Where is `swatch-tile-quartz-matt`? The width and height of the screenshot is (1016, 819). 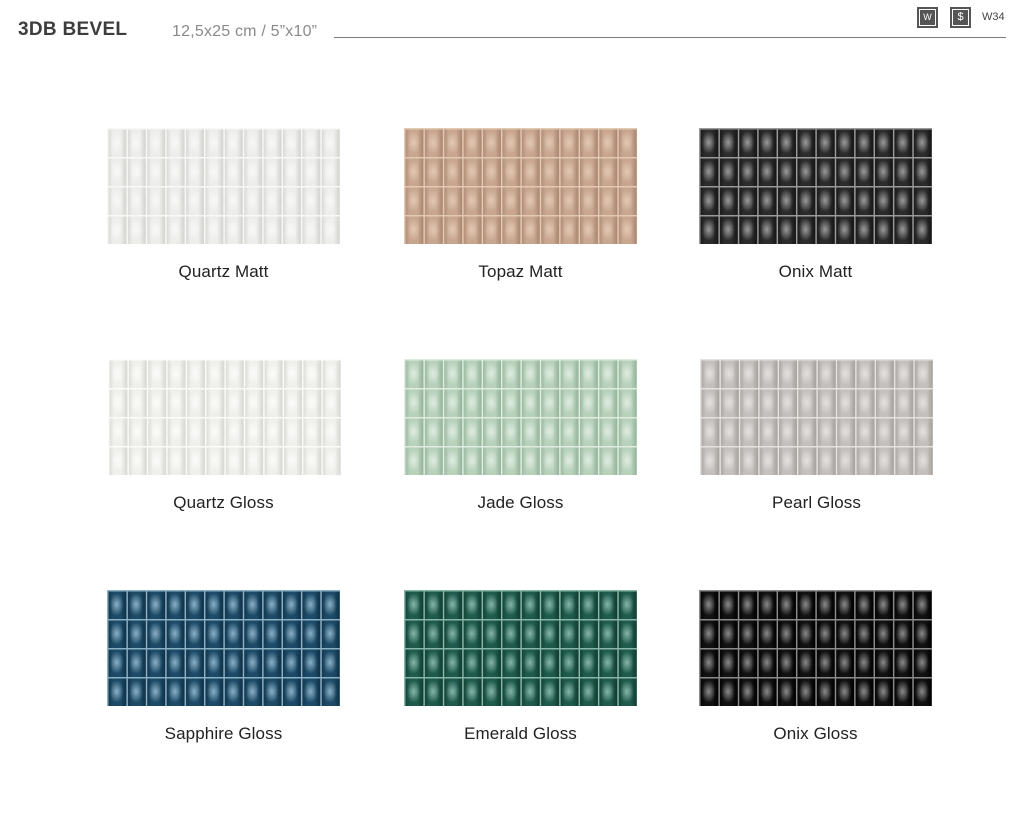 swatch-tile-quartz-matt is located at coordinates (223, 186).